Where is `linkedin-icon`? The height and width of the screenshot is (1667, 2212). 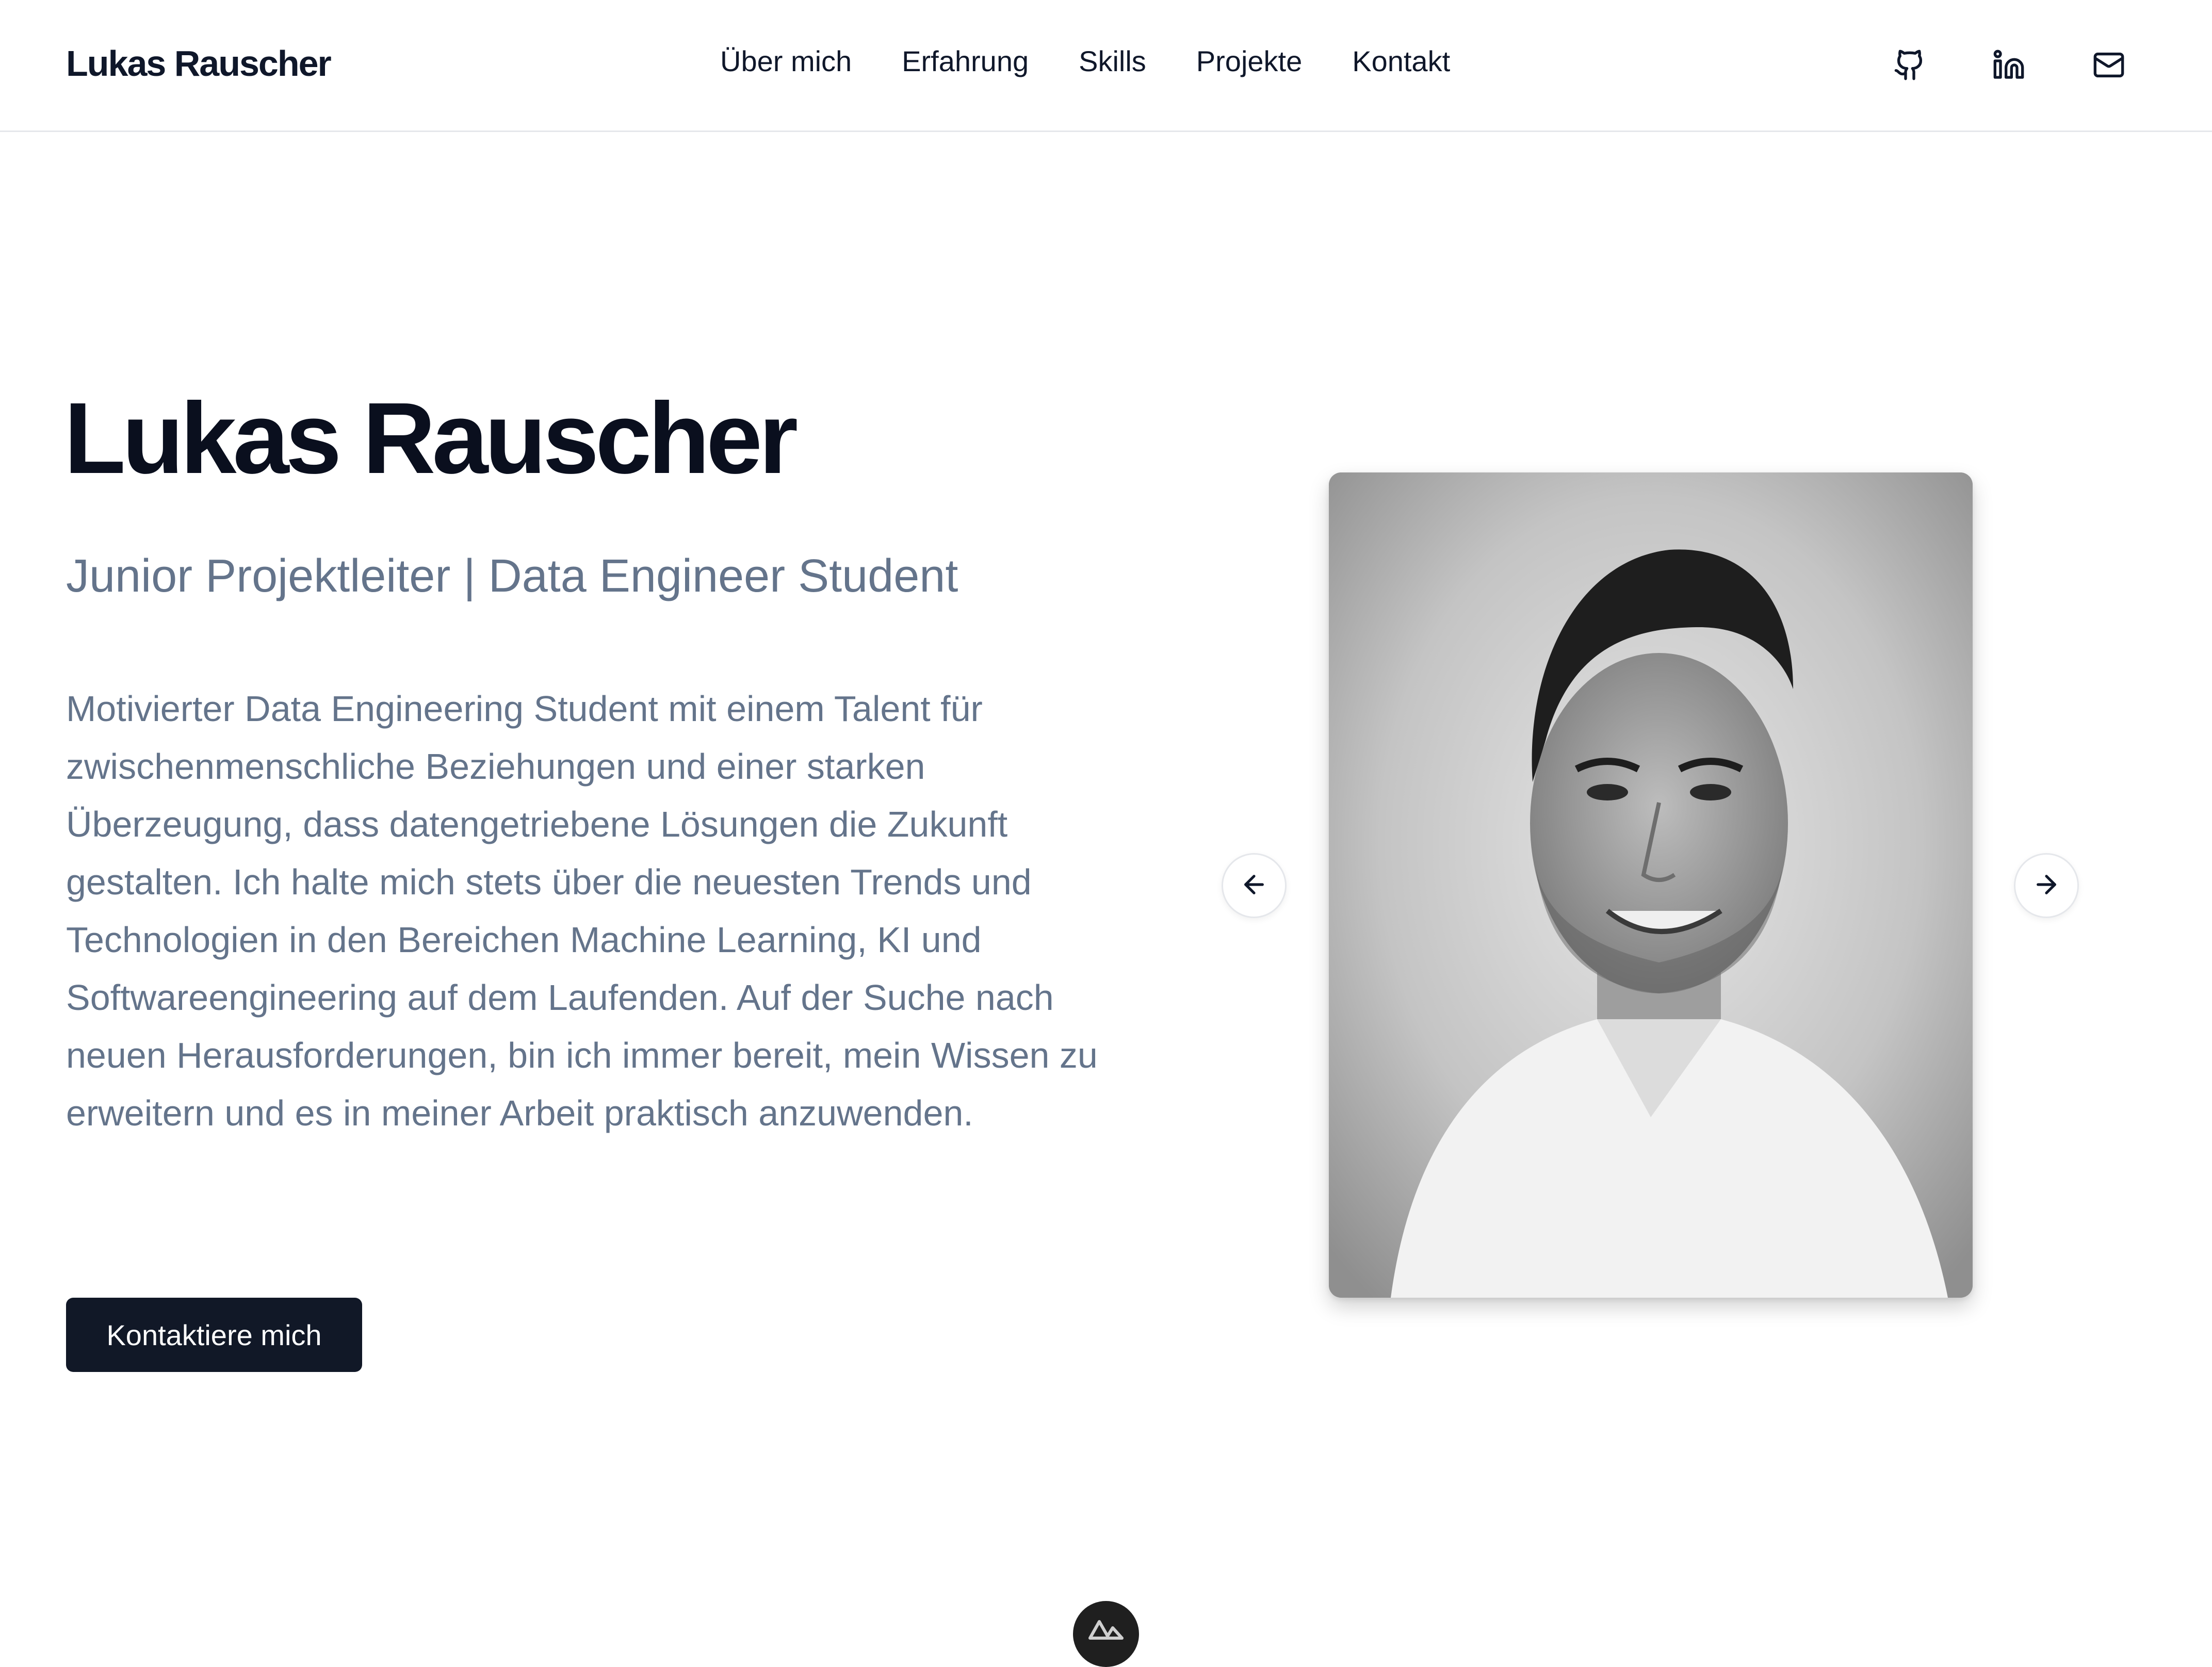
linkedin-icon is located at coordinates (2008, 66).